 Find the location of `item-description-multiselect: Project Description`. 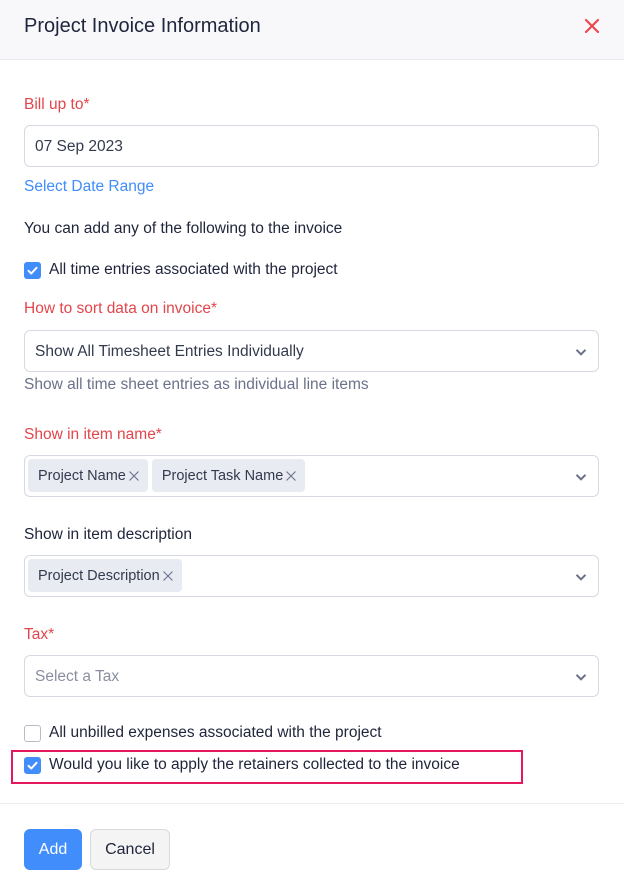

item-description-multiselect: Project Description is located at coordinates (311, 576).